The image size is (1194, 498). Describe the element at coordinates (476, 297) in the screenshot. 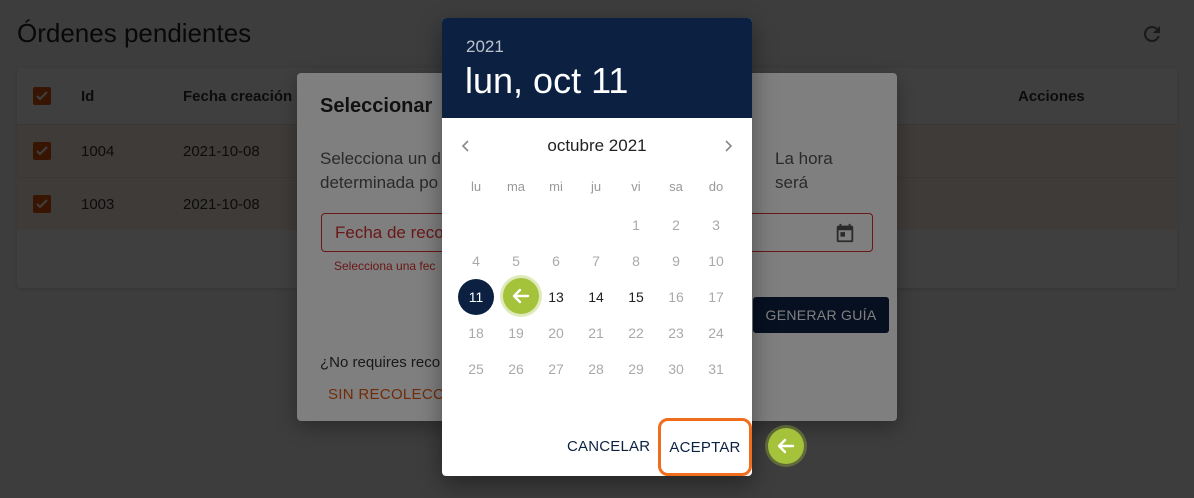

I see `day-11: 11` at that location.